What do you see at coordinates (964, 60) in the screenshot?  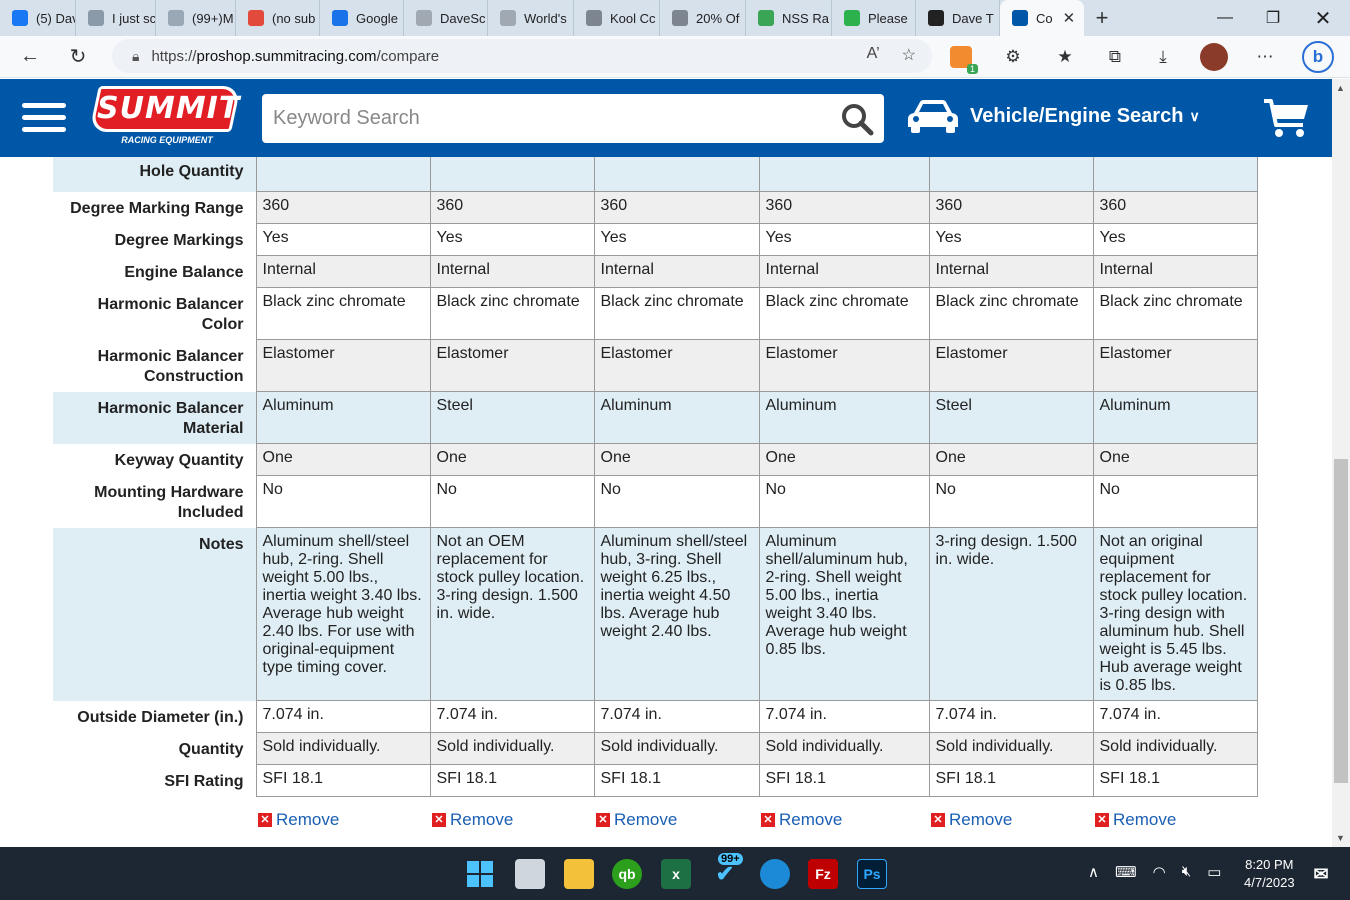 I see `extension-icon: 1` at bounding box center [964, 60].